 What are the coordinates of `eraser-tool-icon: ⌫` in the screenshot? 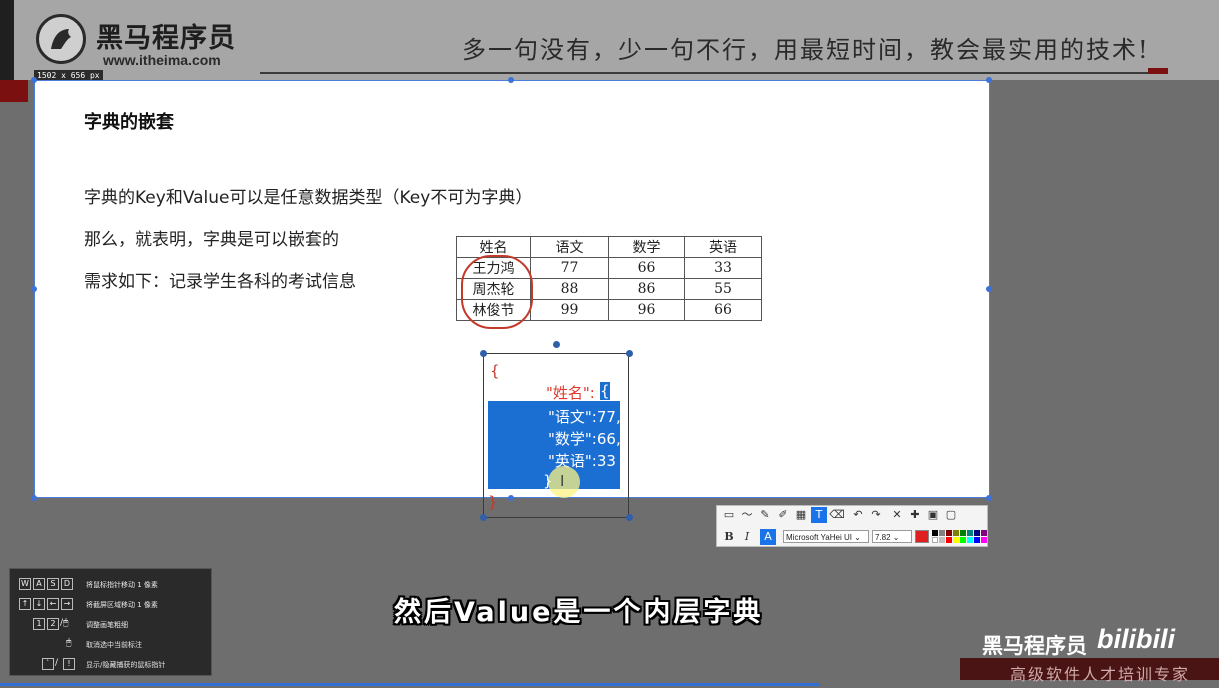 It's located at (837, 515).